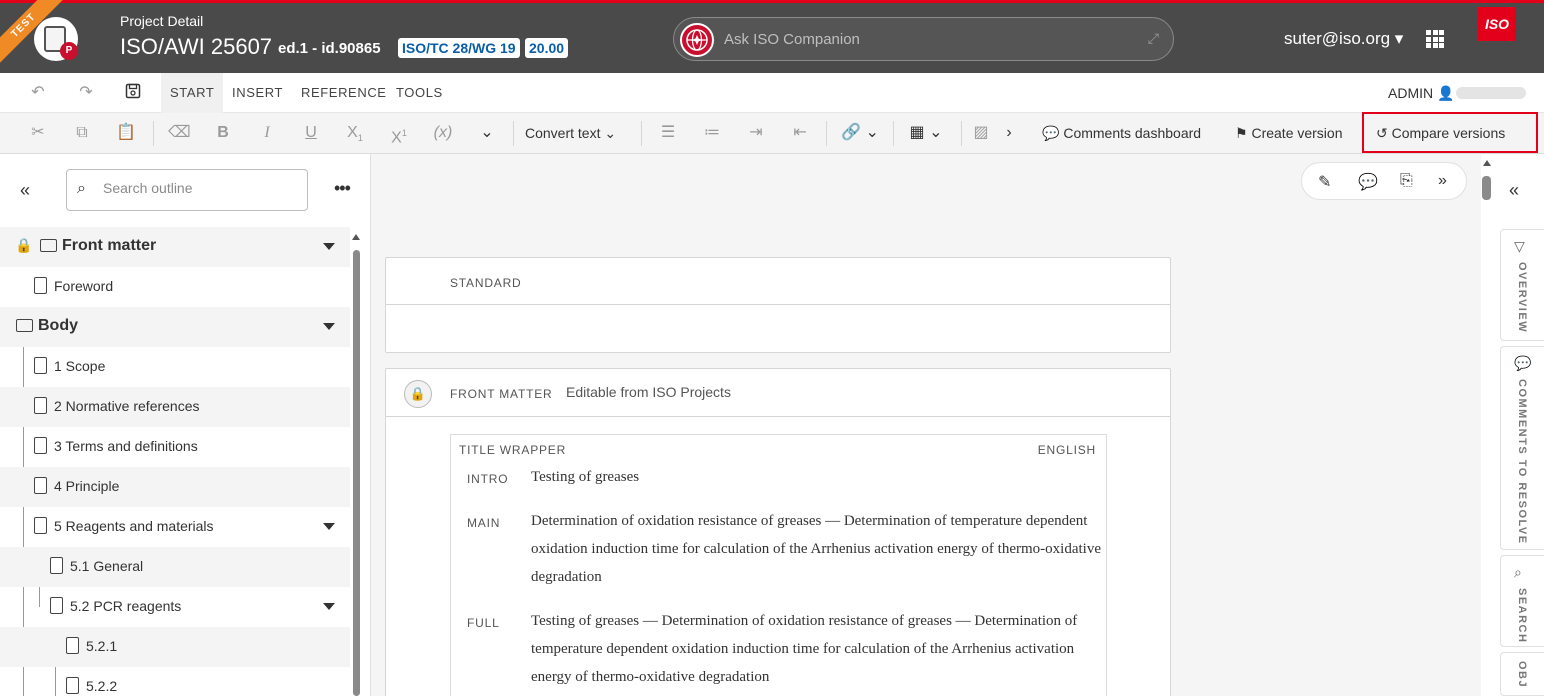 This screenshot has height=696, width=1544. I want to click on companion-placeholder: Ask ISO Companion, so click(792, 39).